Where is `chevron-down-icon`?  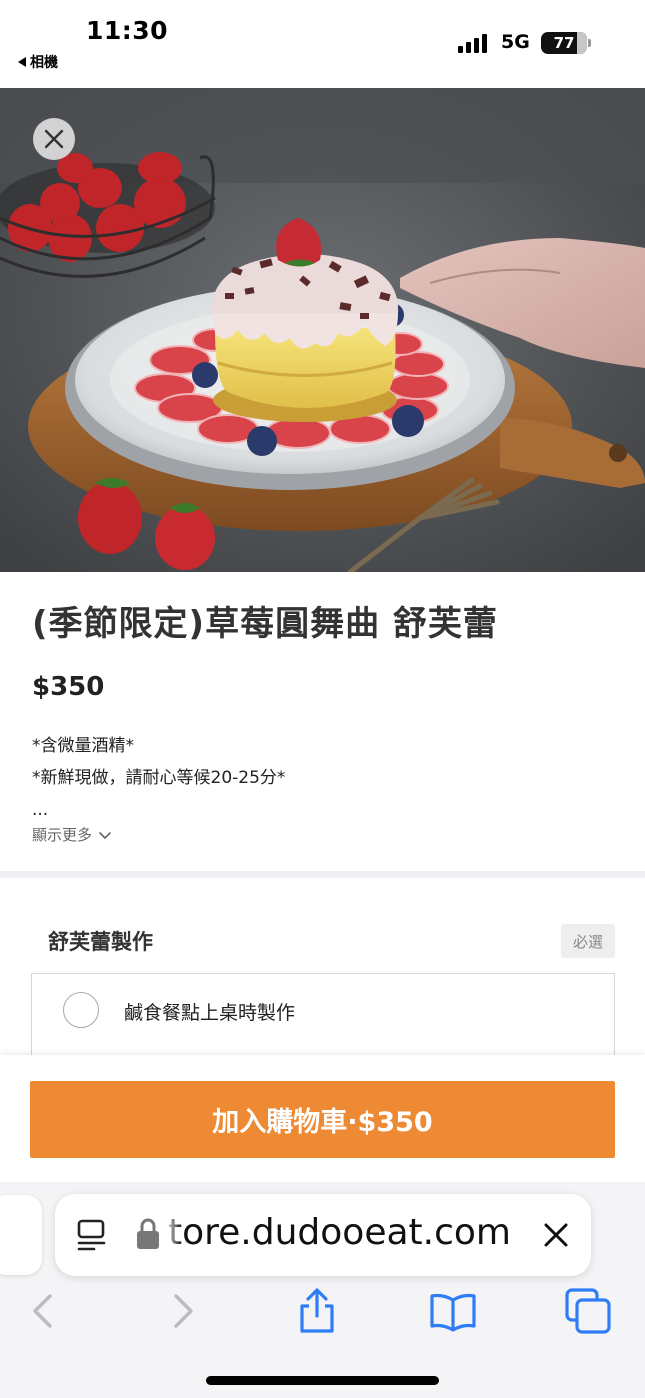
chevron-down-icon is located at coordinates (105, 835).